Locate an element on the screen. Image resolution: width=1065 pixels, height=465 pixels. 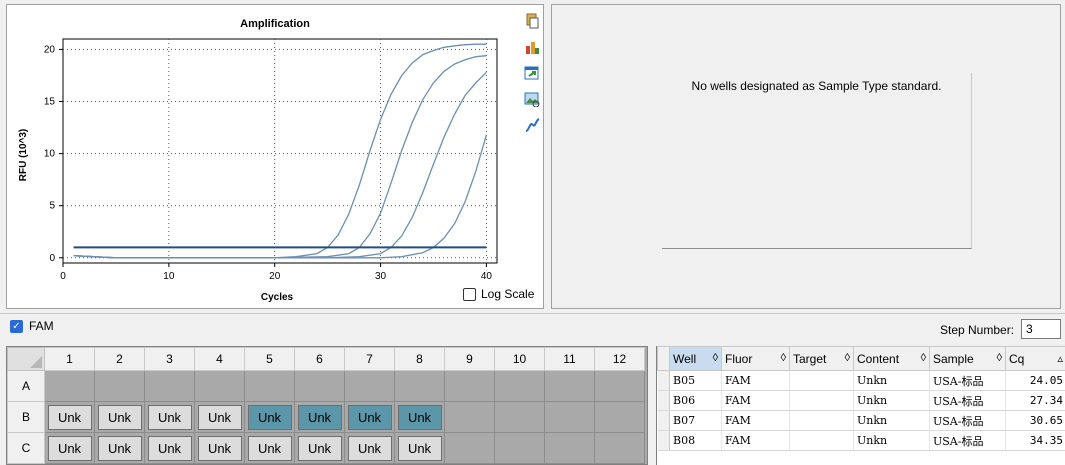
fam-checkbox: ✓ is located at coordinates (16, 326).